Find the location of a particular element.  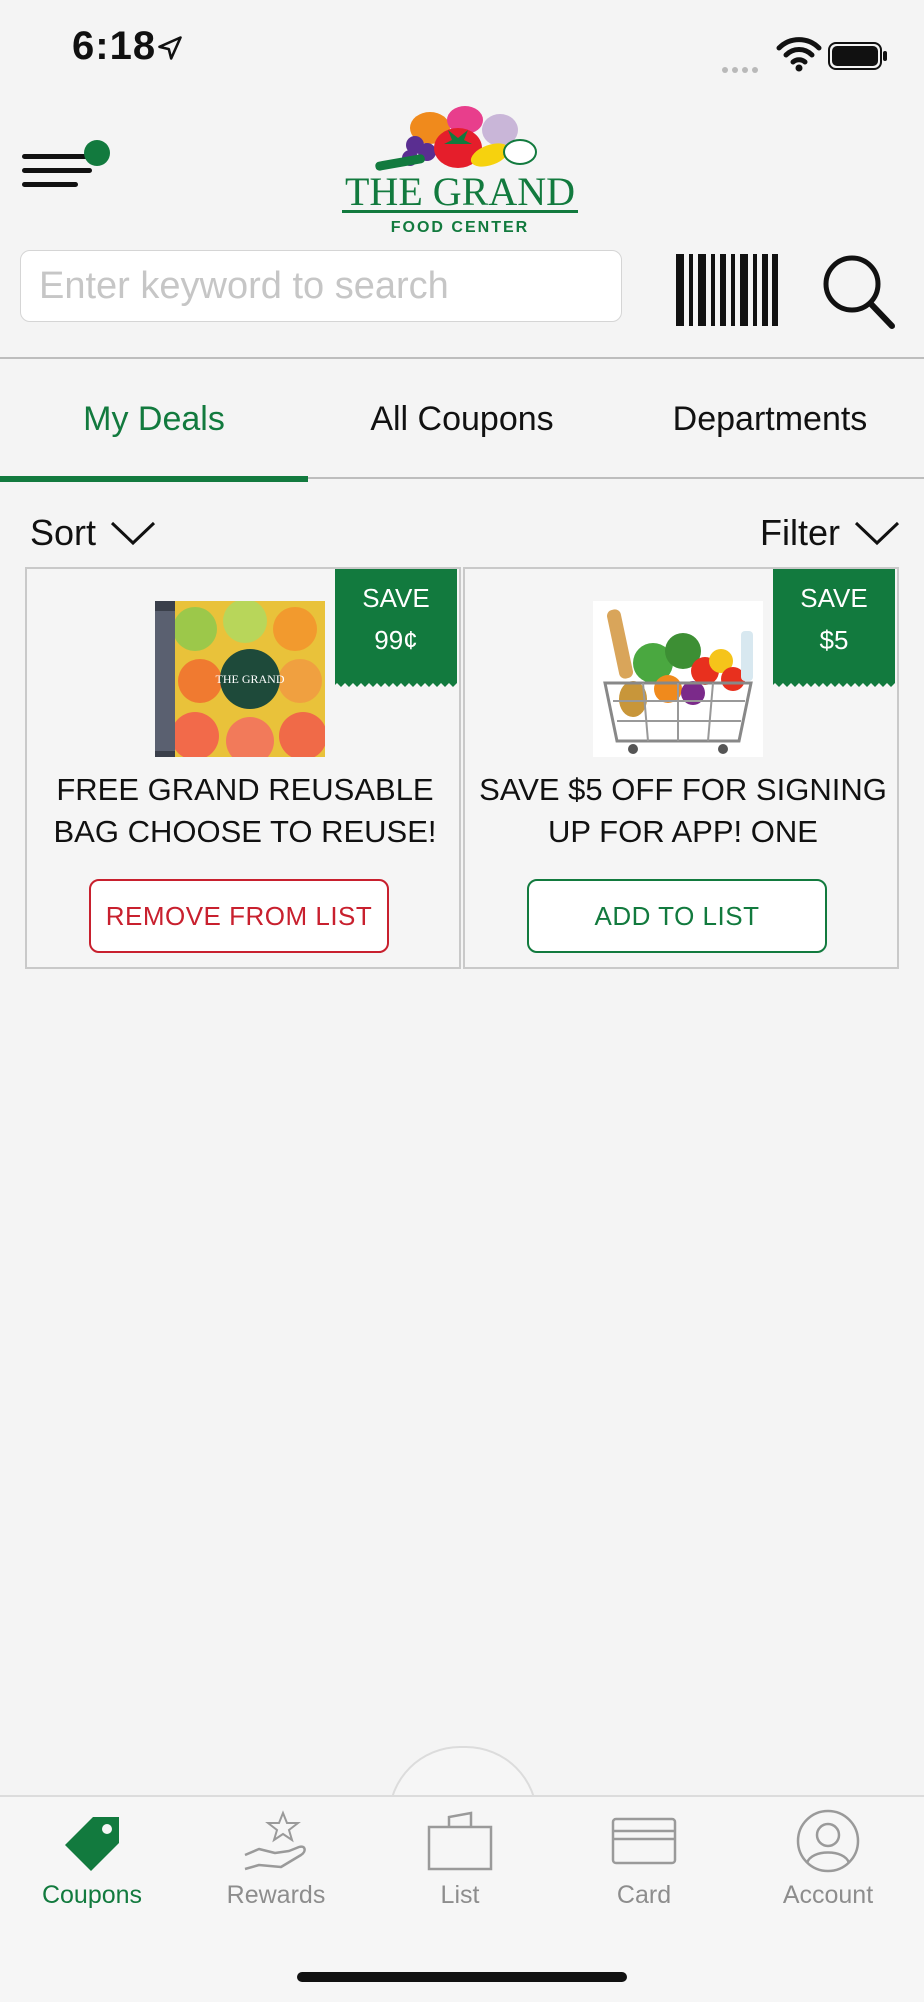

savings-badge: SAVE 99¢ is located at coordinates (396, 628).